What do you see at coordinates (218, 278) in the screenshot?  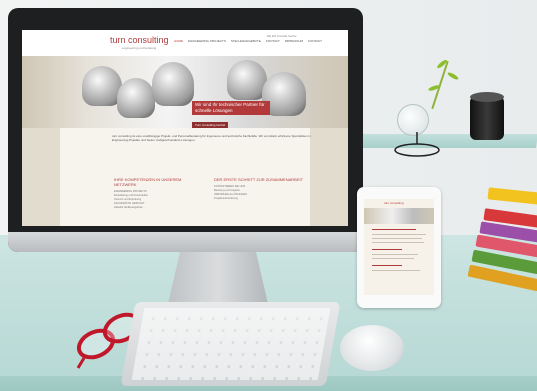 I see `imac-stand` at bounding box center [218, 278].